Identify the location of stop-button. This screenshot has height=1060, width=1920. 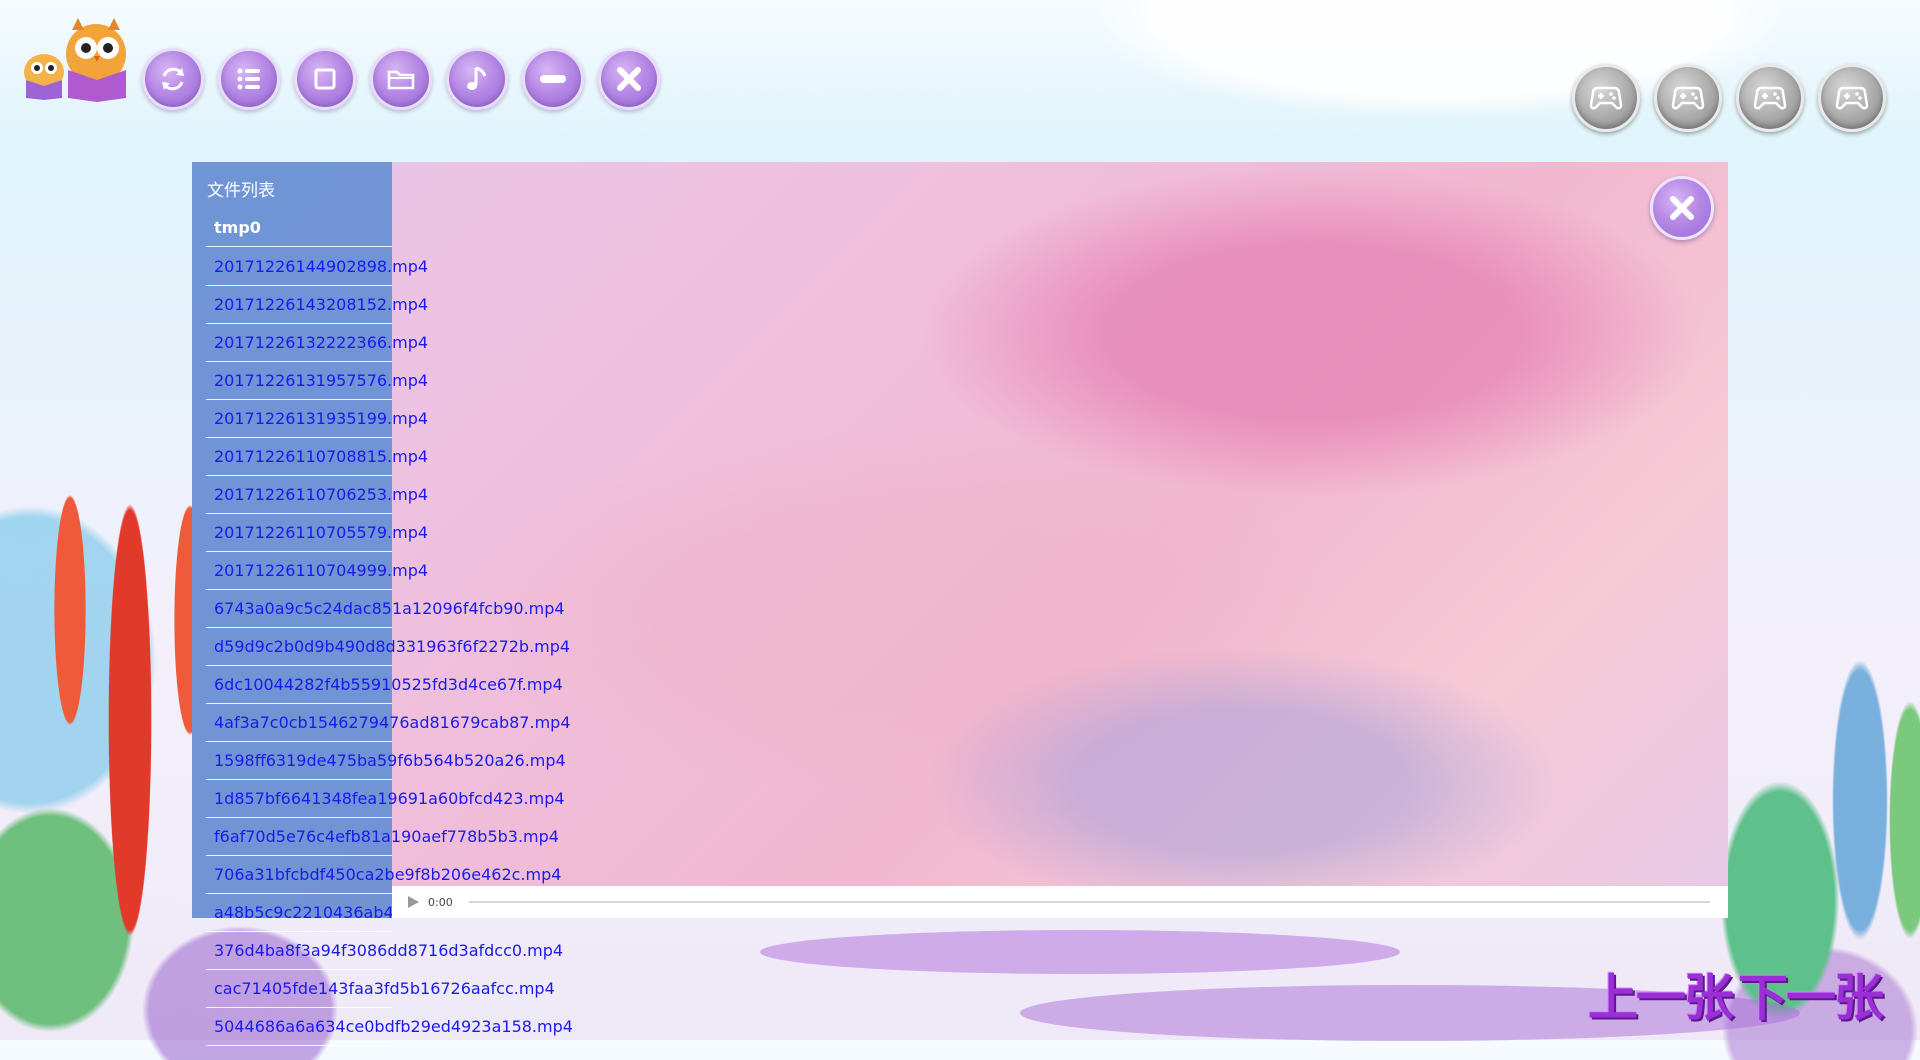
(325, 79).